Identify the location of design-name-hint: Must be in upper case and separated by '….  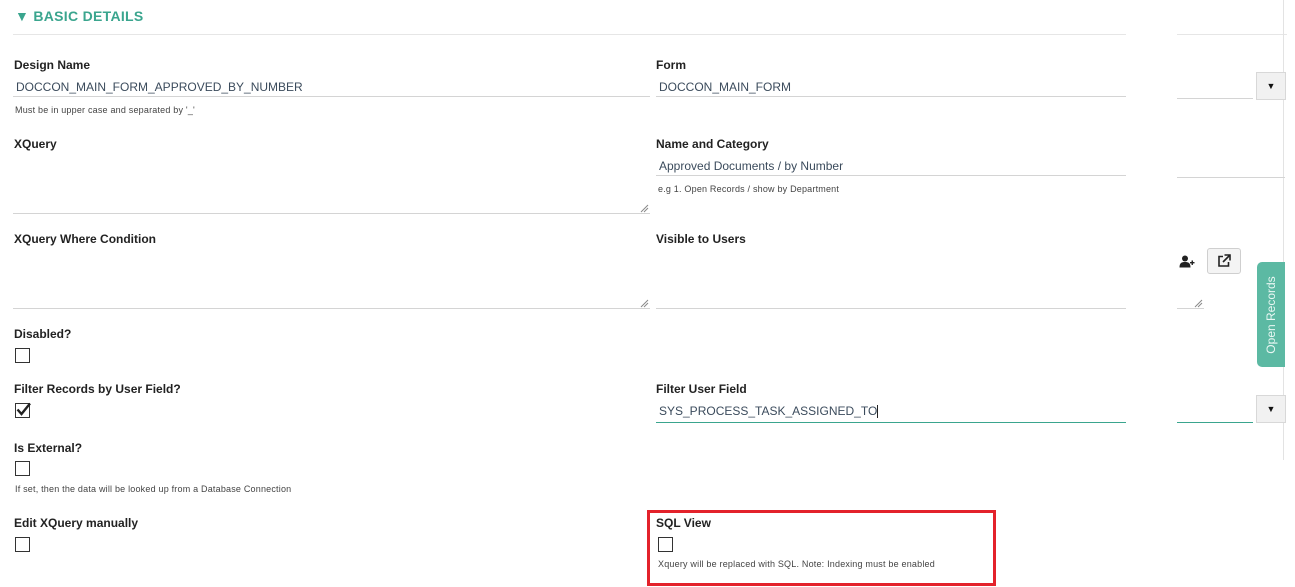
(105, 110).